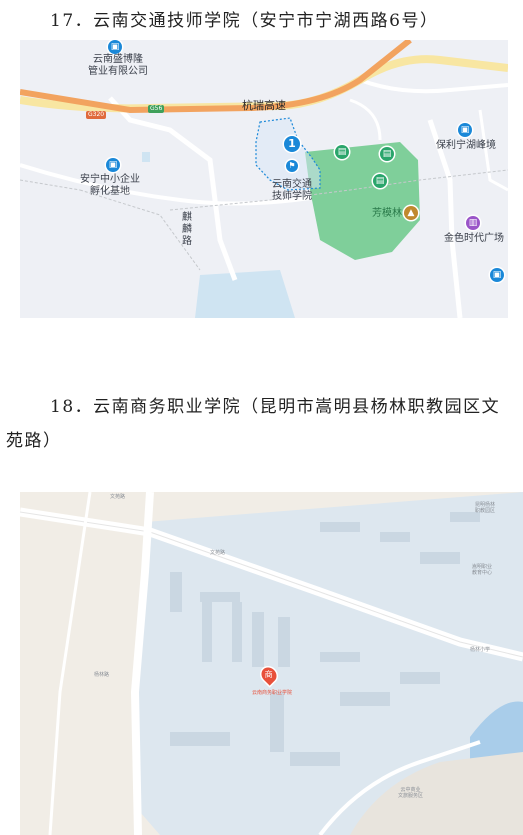  Describe the element at coordinates (34, 441) in the screenshot. I see `heading-item-18-cont: 苑路）` at that location.